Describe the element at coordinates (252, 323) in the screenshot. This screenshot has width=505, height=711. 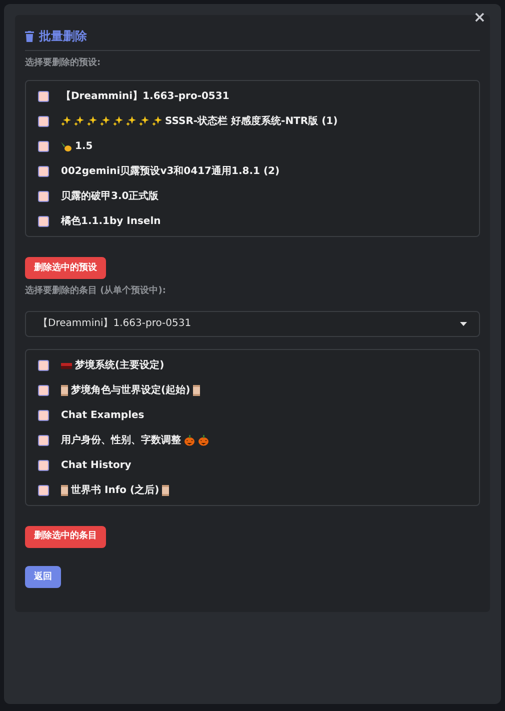
I see `preset-select: 【Dreammini】1.663-pro-0531` at that location.